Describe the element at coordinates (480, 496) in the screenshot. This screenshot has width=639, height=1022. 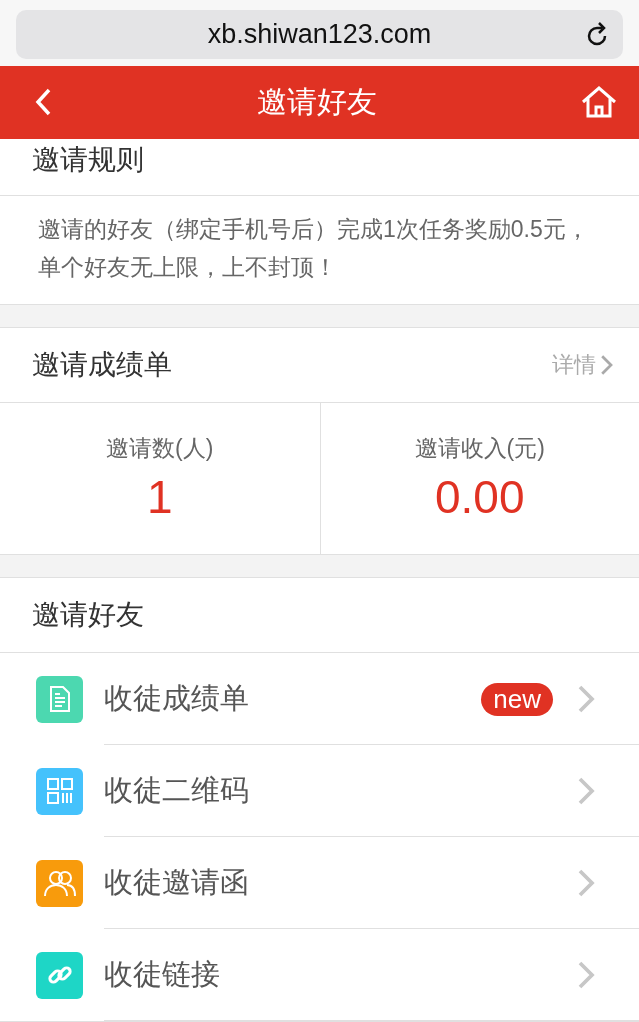
I see `stat-value: 0.00` at that location.